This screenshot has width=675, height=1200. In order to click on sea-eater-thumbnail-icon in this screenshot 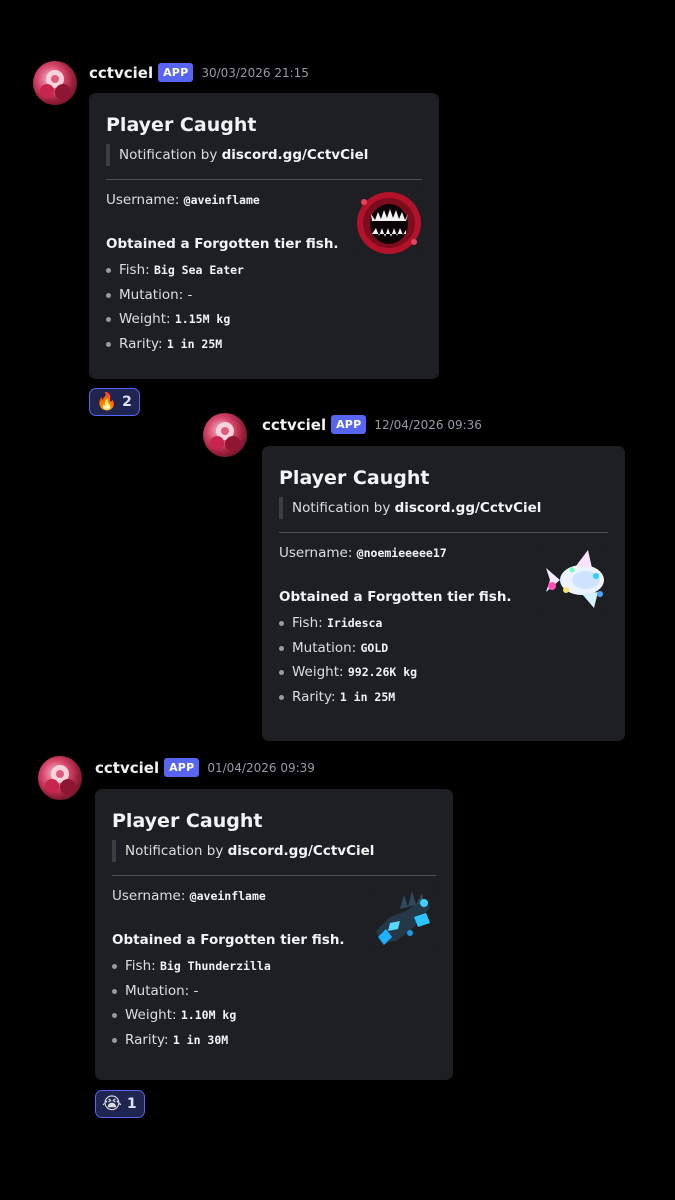, I will do `click(389, 223)`.